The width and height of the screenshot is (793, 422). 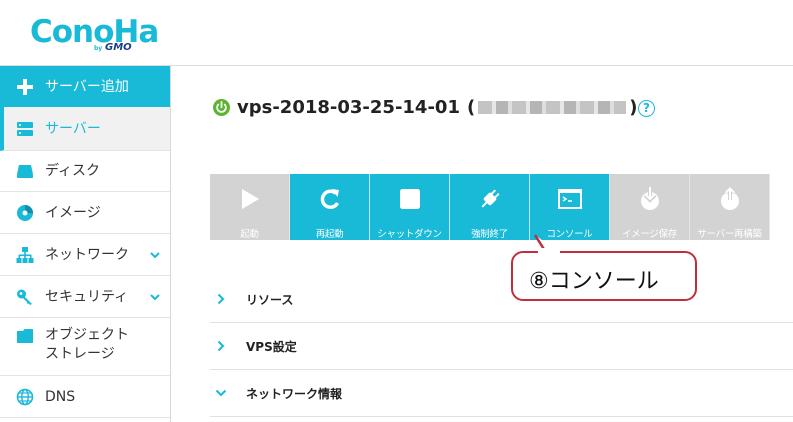 I want to click on sidebar-item-disk: ディスク, so click(x=85, y=171).